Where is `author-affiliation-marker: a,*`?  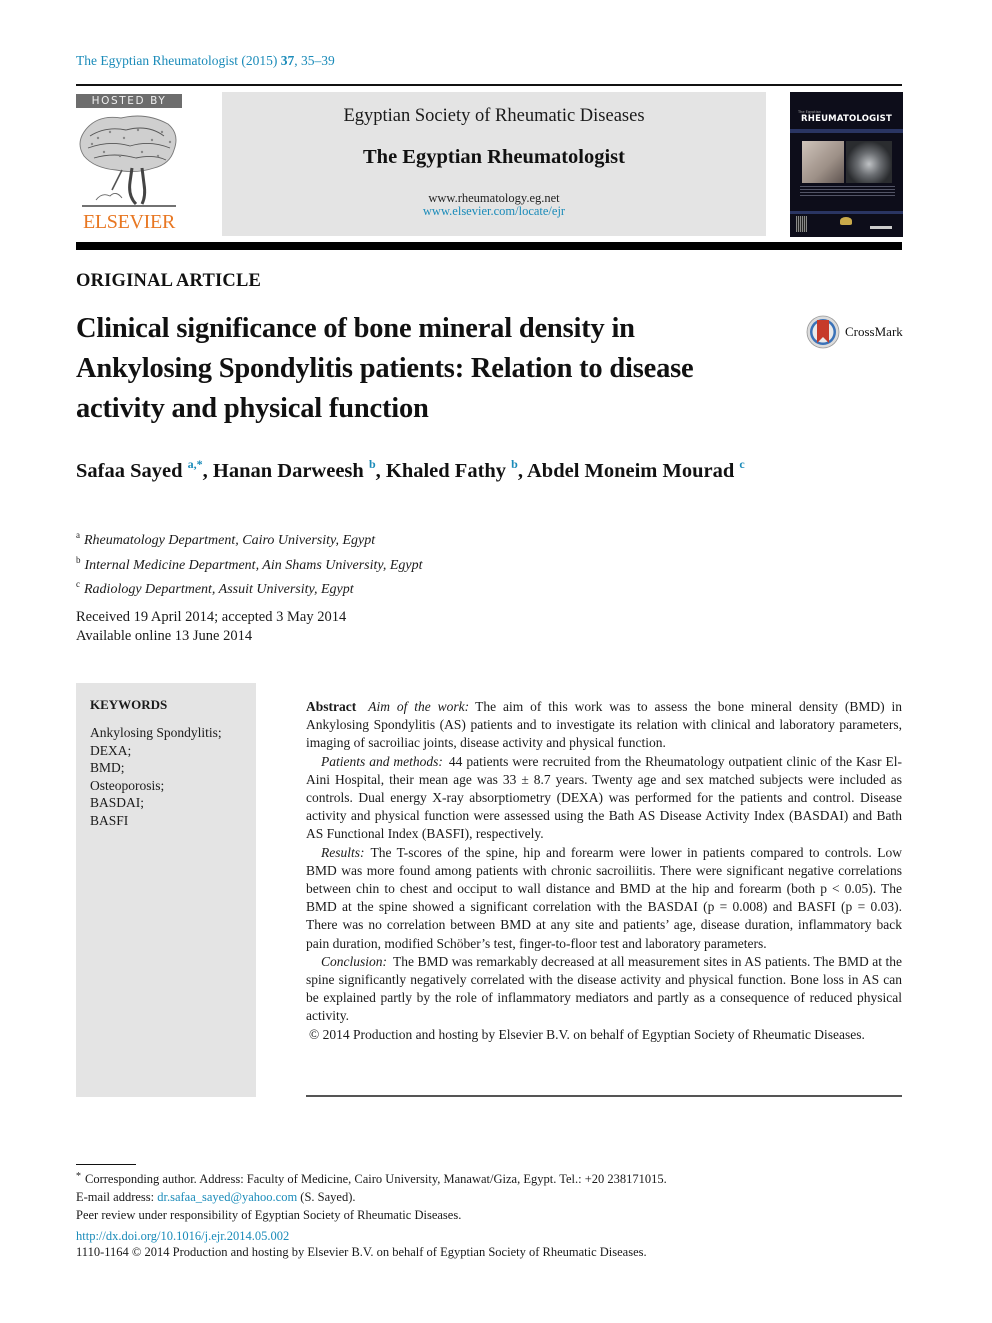
author-affiliation-marker: a,* is located at coordinates (195, 464).